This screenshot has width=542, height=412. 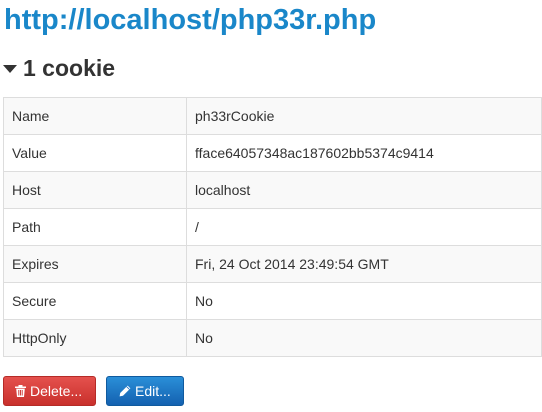 What do you see at coordinates (95, 227) in the screenshot?
I see `row-key-path: Path` at bounding box center [95, 227].